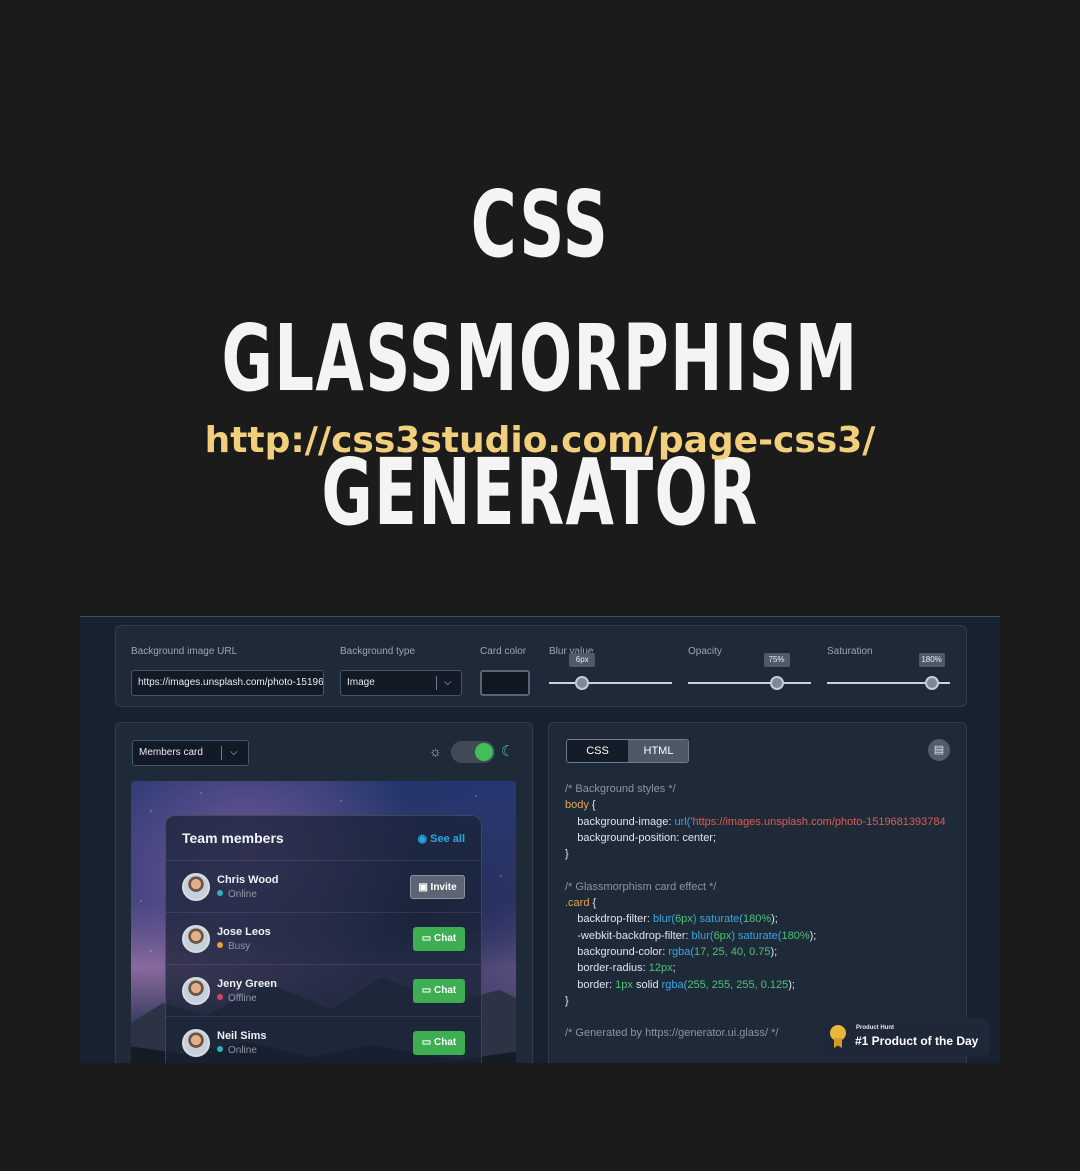  I want to click on member-status-label: Busy, so click(239, 946).